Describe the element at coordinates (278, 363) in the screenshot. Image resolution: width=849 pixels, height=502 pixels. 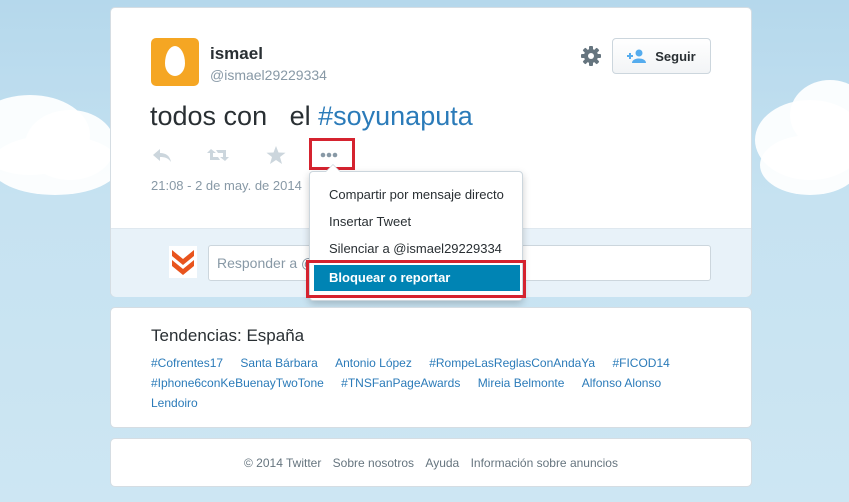
I see `trend-link: Santa Bárbara` at that location.